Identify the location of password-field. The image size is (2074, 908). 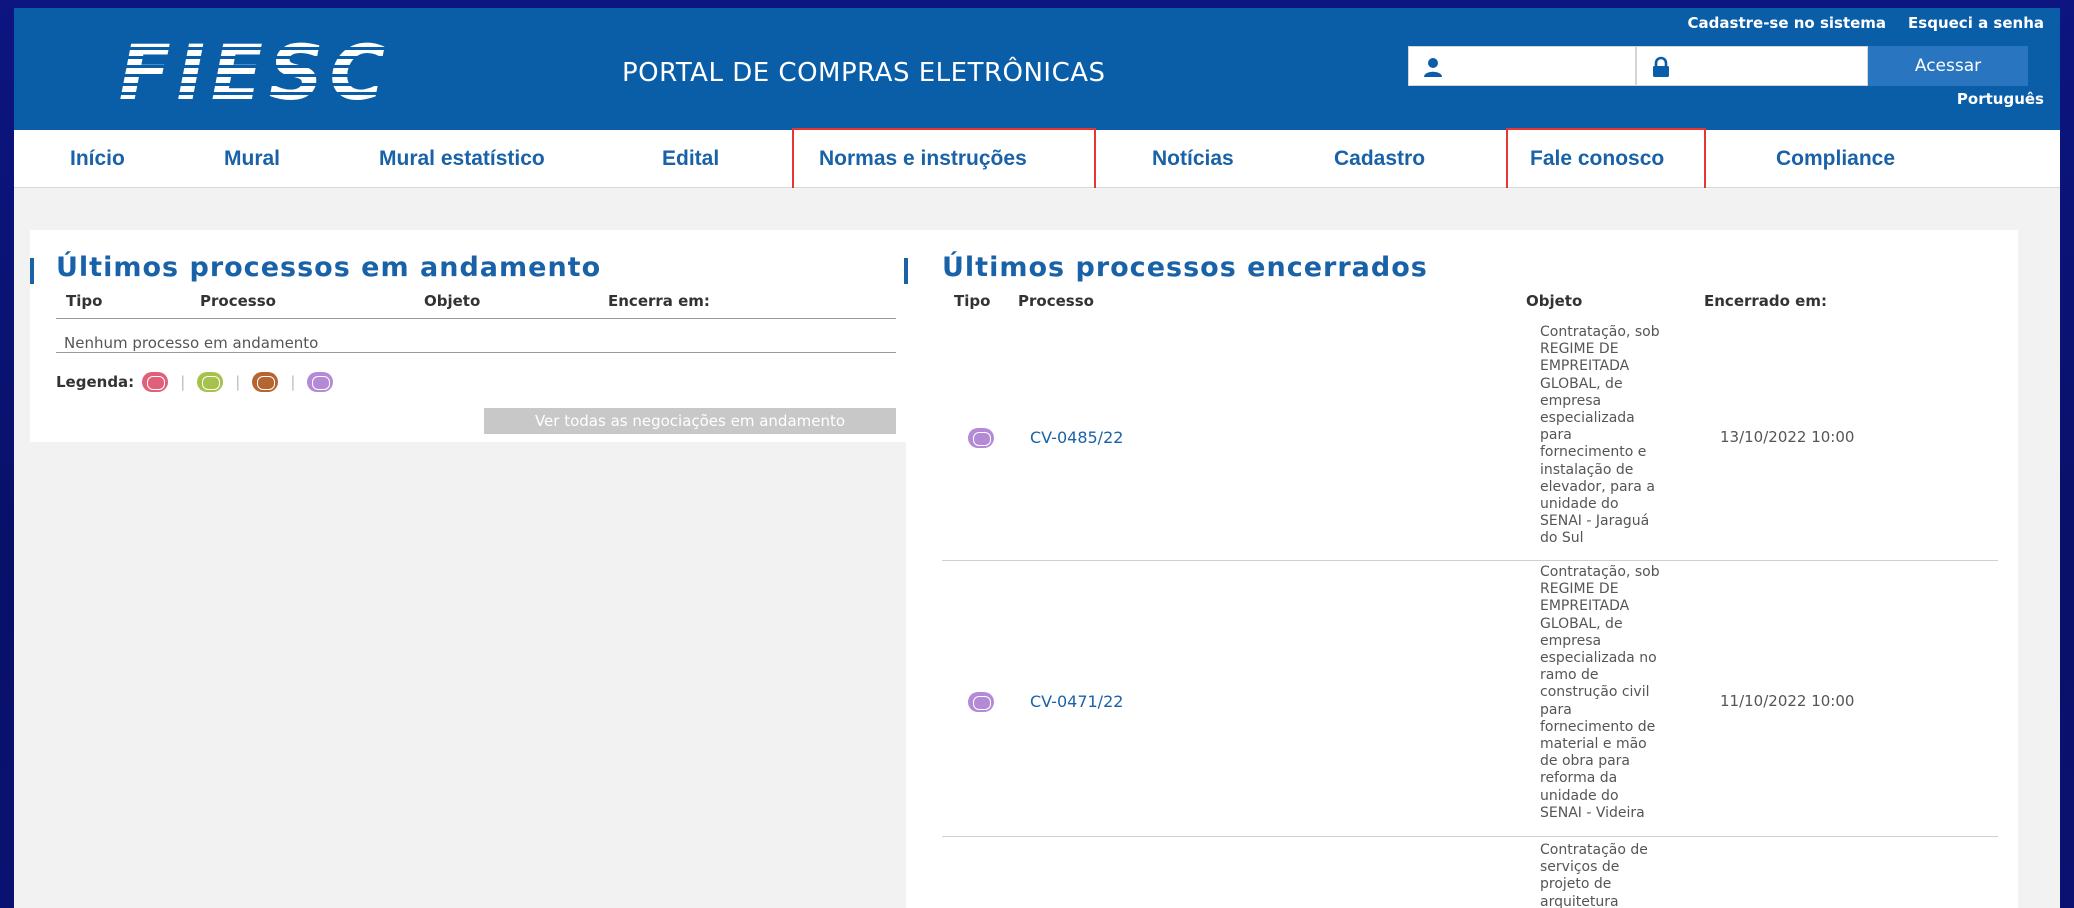
(1752, 66).